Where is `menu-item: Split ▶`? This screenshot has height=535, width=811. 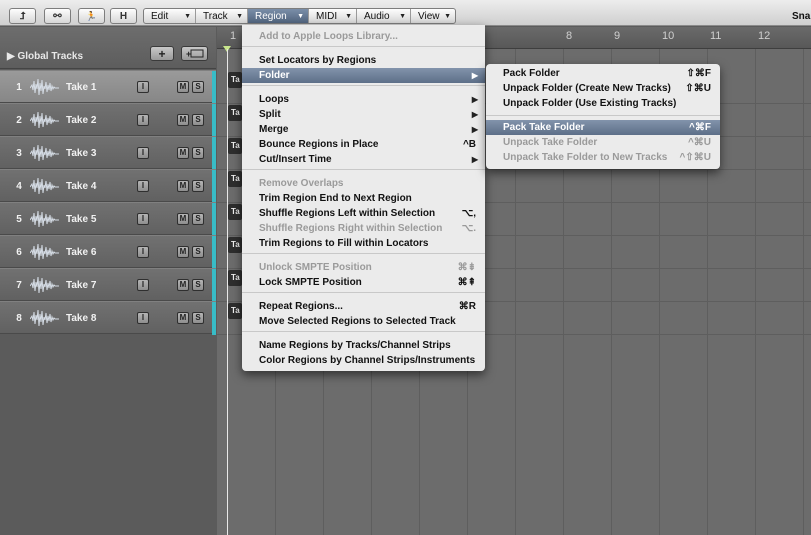 menu-item: Split ▶ is located at coordinates (363, 114).